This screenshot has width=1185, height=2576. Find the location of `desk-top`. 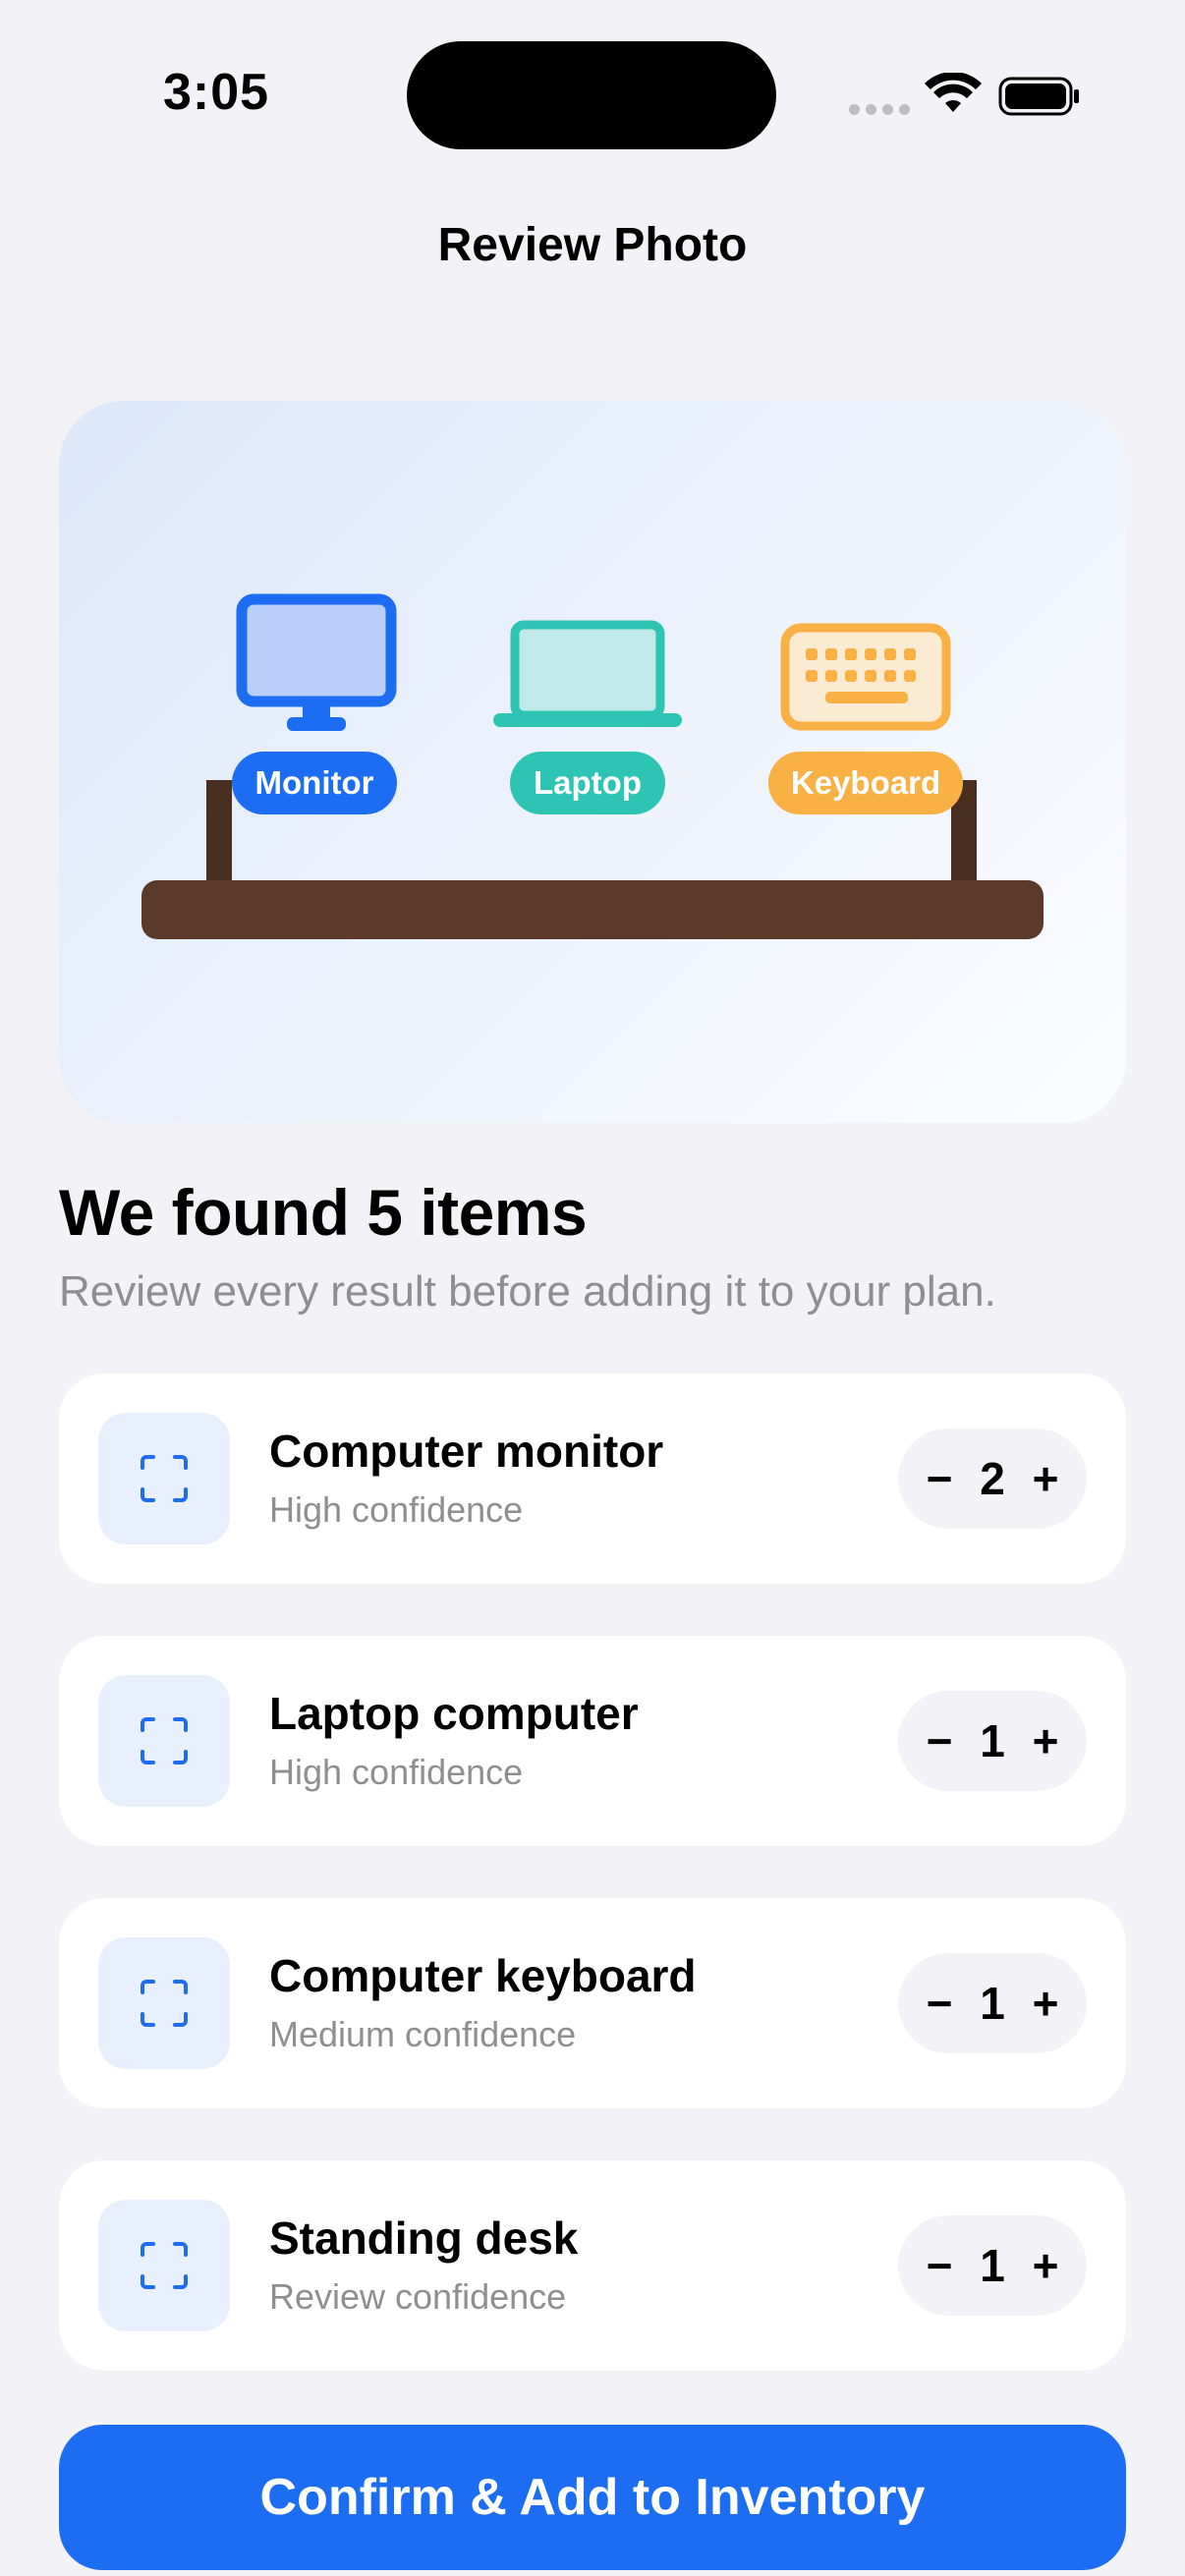

desk-top is located at coordinates (592, 909).